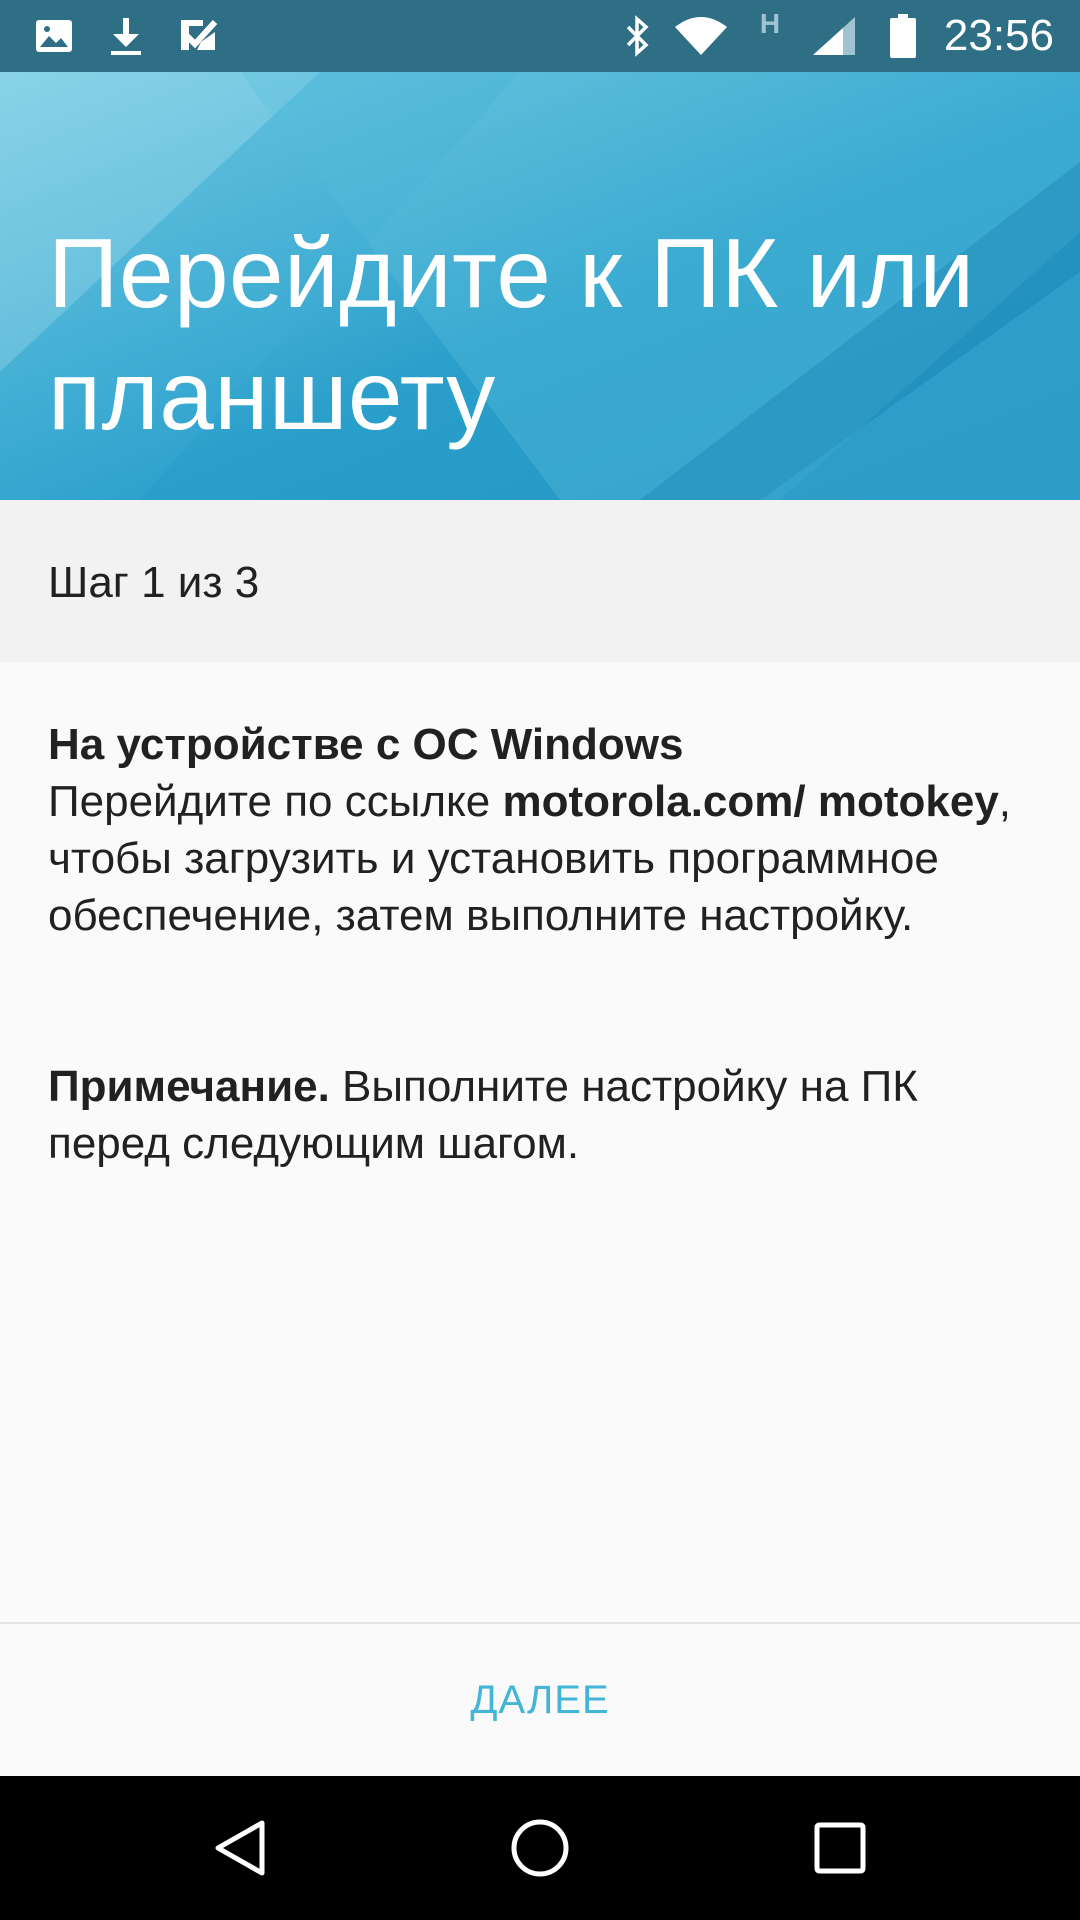 The height and width of the screenshot is (1920, 1080). What do you see at coordinates (903, 36) in the screenshot?
I see `battery-icon` at bounding box center [903, 36].